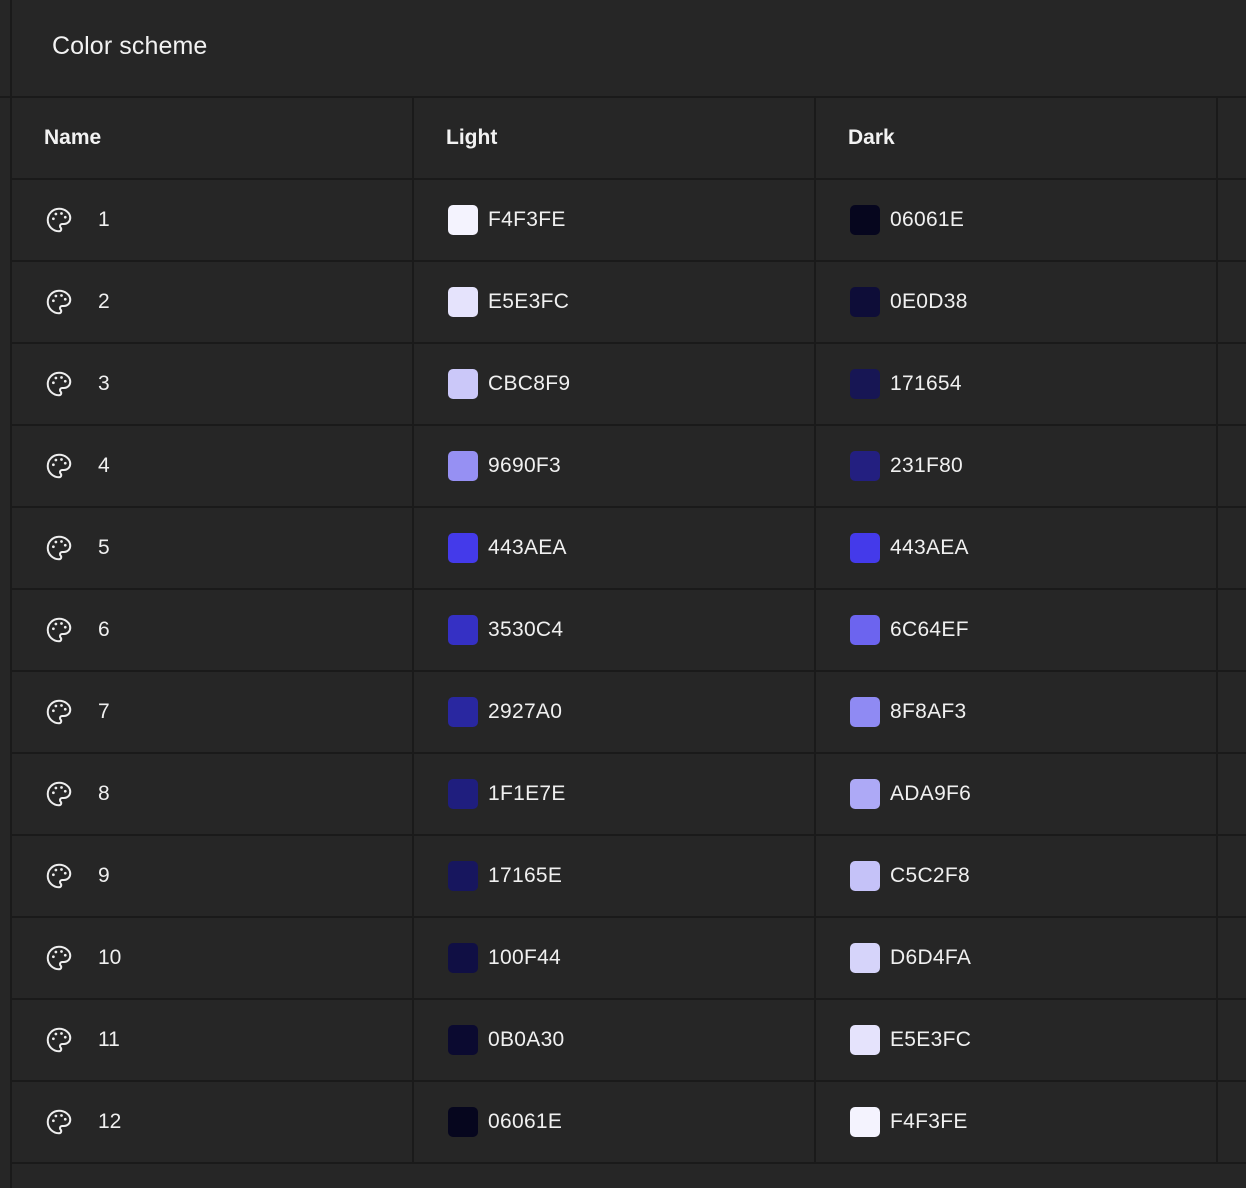  What do you see at coordinates (629, 877) in the screenshot?
I see `table-row: 9 17165E C5C2F8` at bounding box center [629, 877].